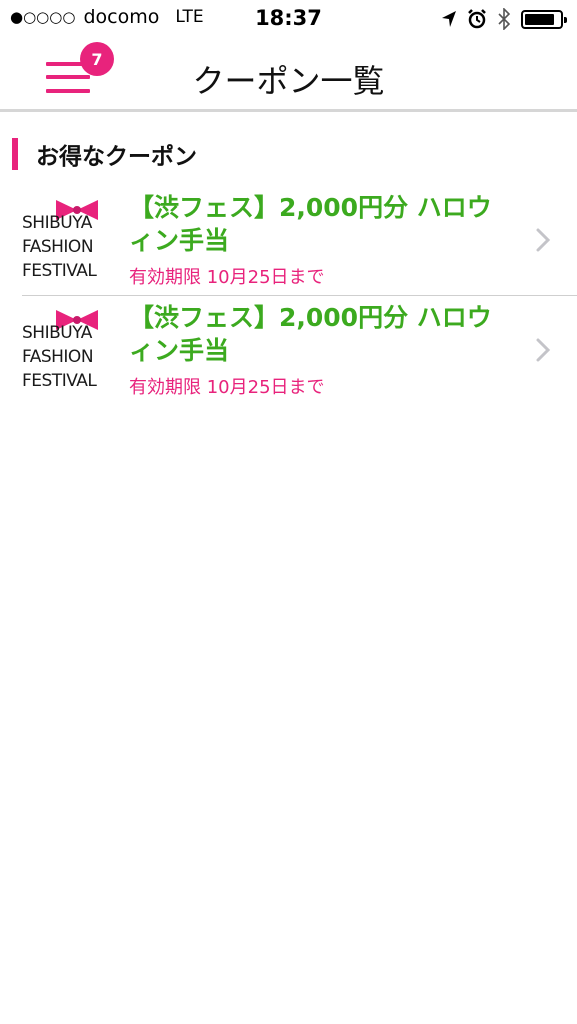 The image size is (577, 1024). Describe the element at coordinates (565, 19) in the screenshot. I see `battery-tip` at that location.